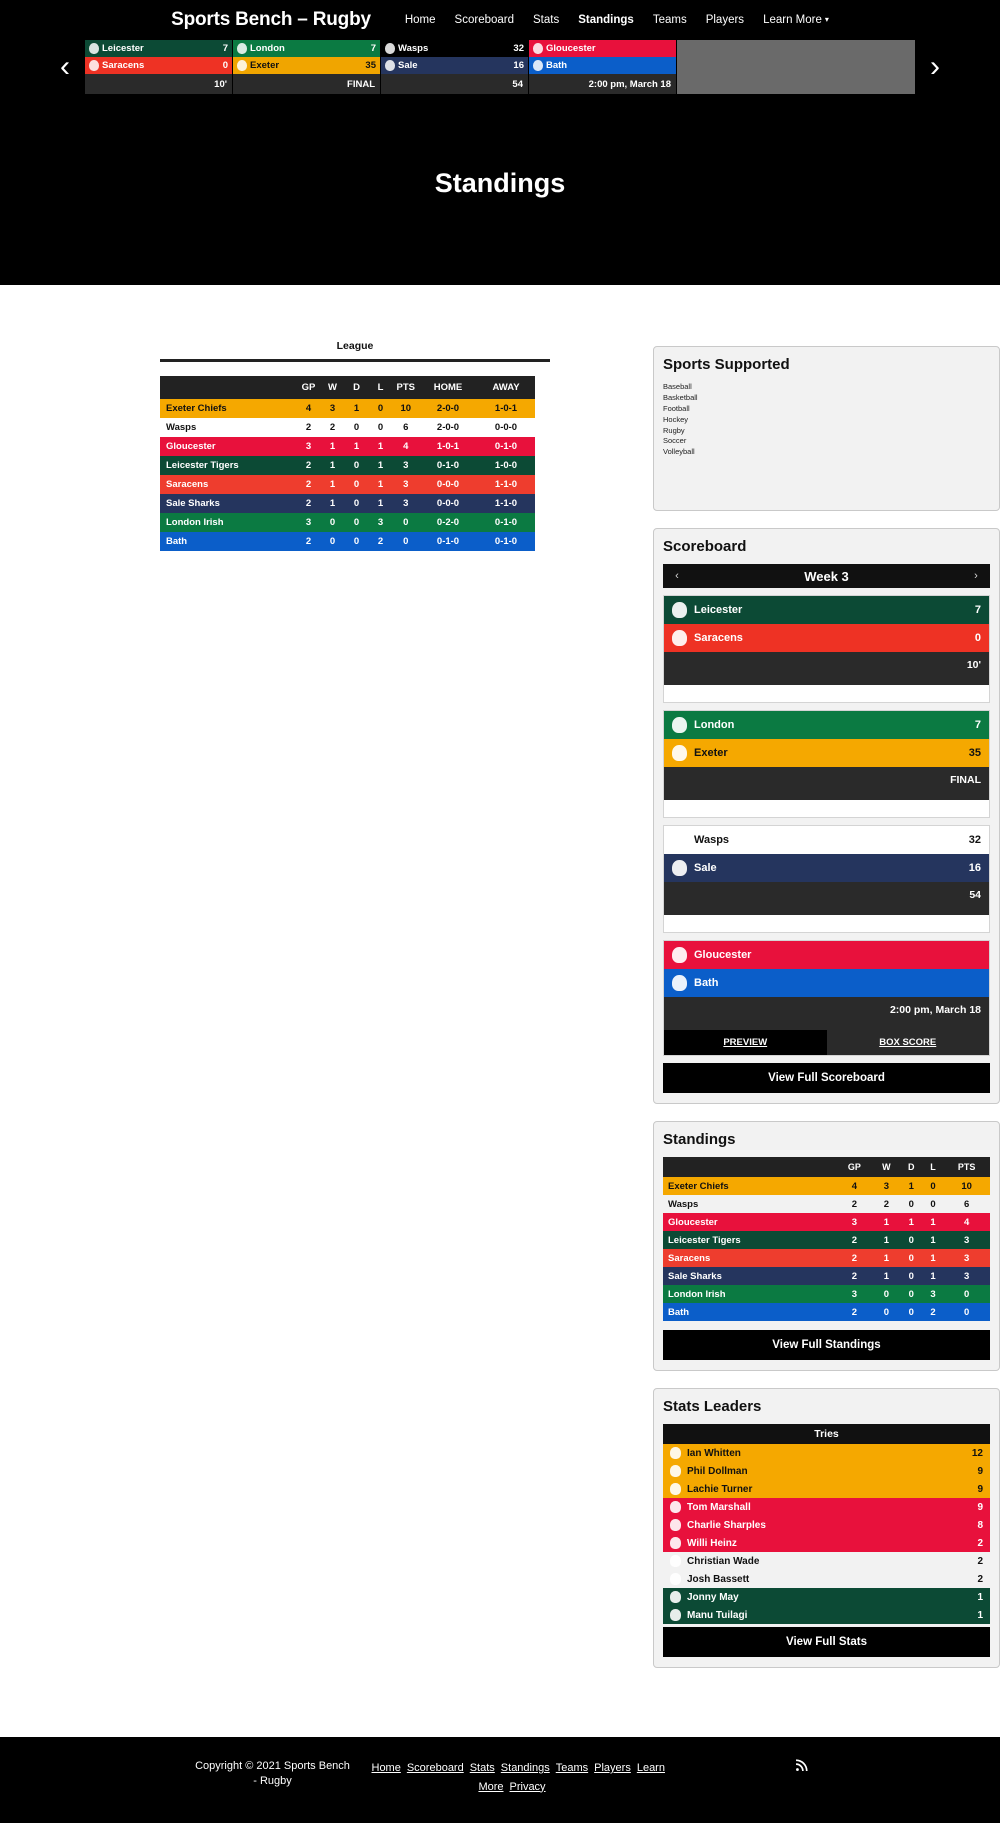 The width and height of the screenshot is (1000, 1823). What do you see at coordinates (386, 1768) in the screenshot?
I see `footer-link-home: Home` at bounding box center [386, 1768].